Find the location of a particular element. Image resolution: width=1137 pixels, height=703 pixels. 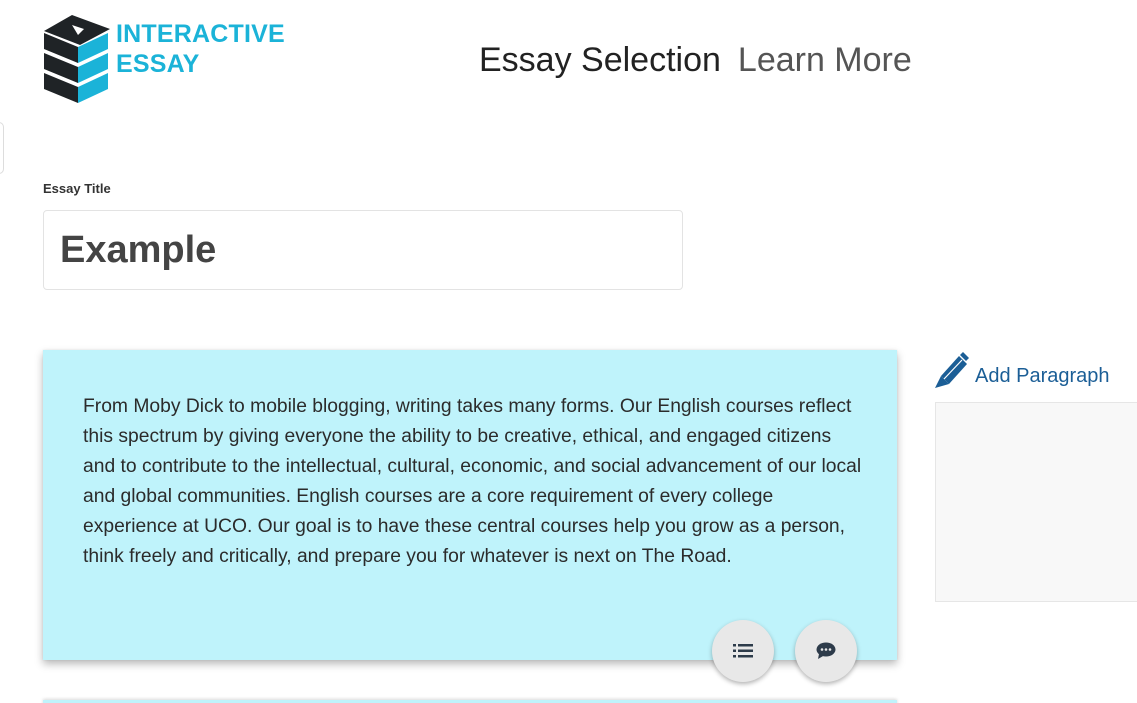

paragraph-outline-button is located at coordinates (743, 651).